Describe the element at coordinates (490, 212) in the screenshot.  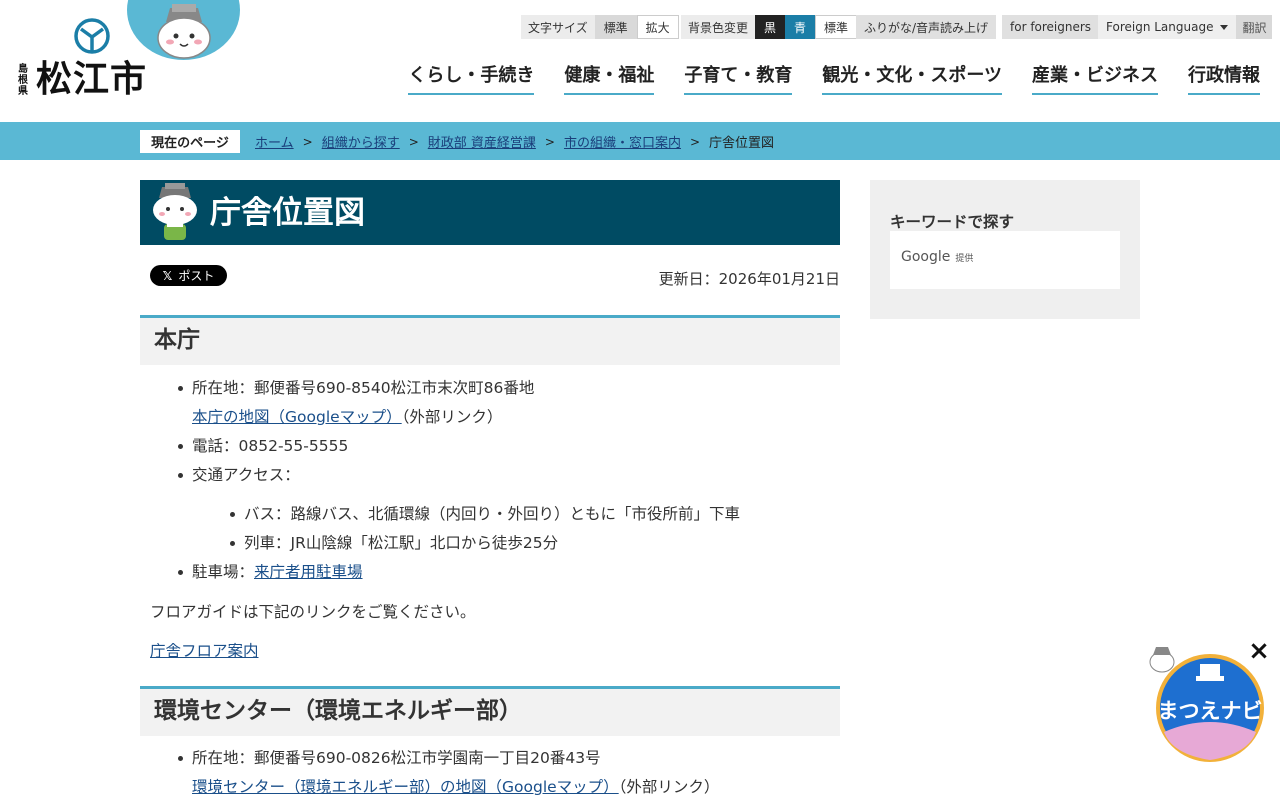
I see `page-title-bar: 庁舎位置図` at that location.